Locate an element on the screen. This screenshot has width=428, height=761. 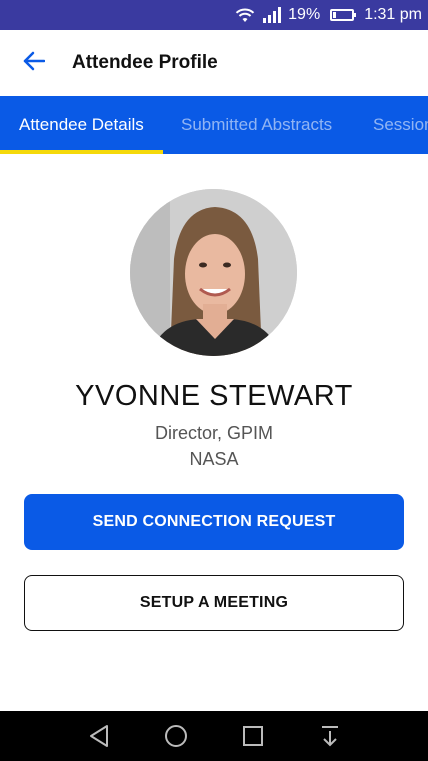
send-connection-request-button: SEND CONNECTION REQUEST is located at coordinates (214, 522).